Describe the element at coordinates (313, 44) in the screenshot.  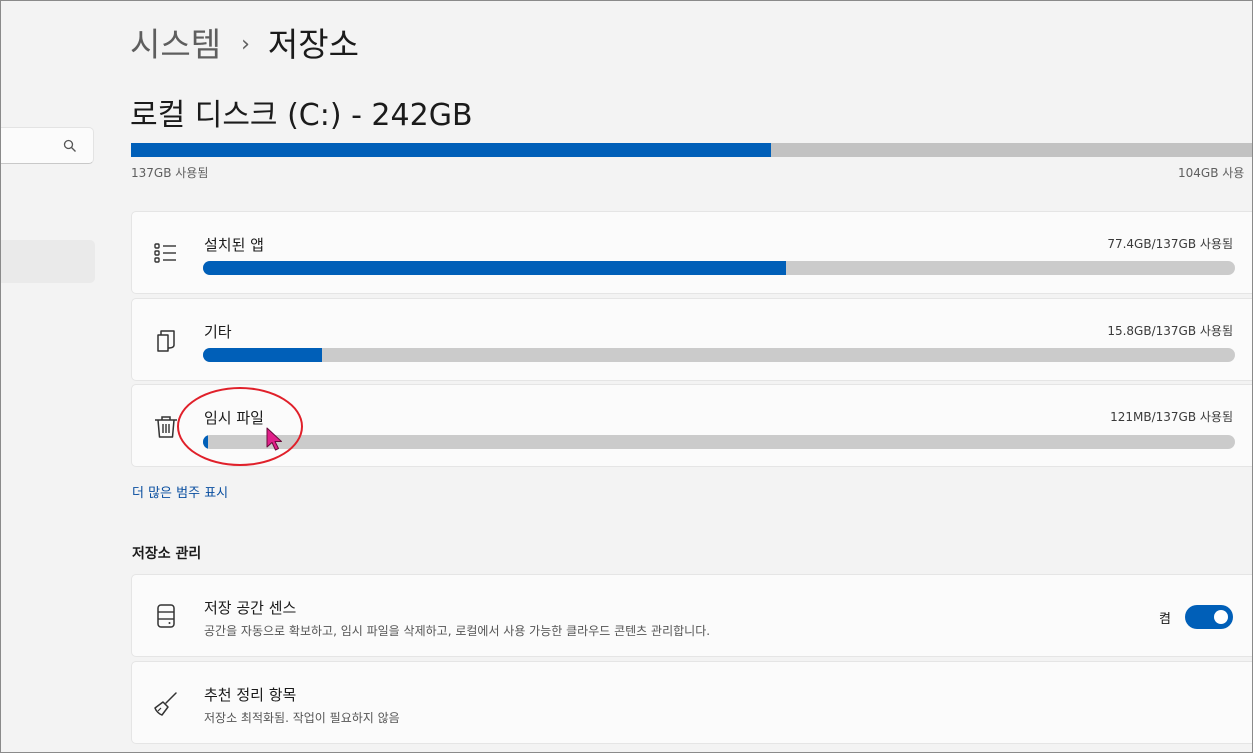
I see `page-title: 저장소` at that location.